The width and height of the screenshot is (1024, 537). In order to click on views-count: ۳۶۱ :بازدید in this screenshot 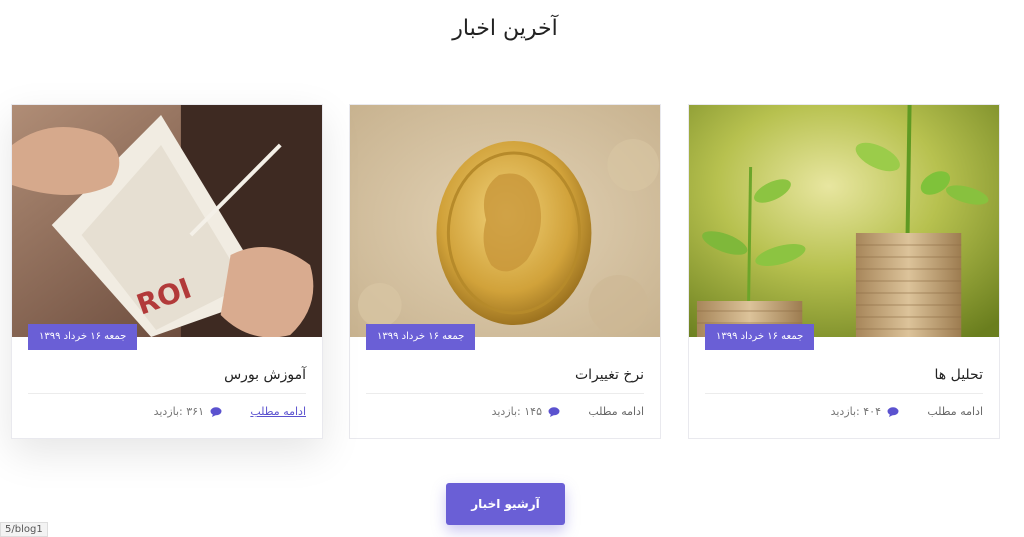, I will do `click(188, 411)`.